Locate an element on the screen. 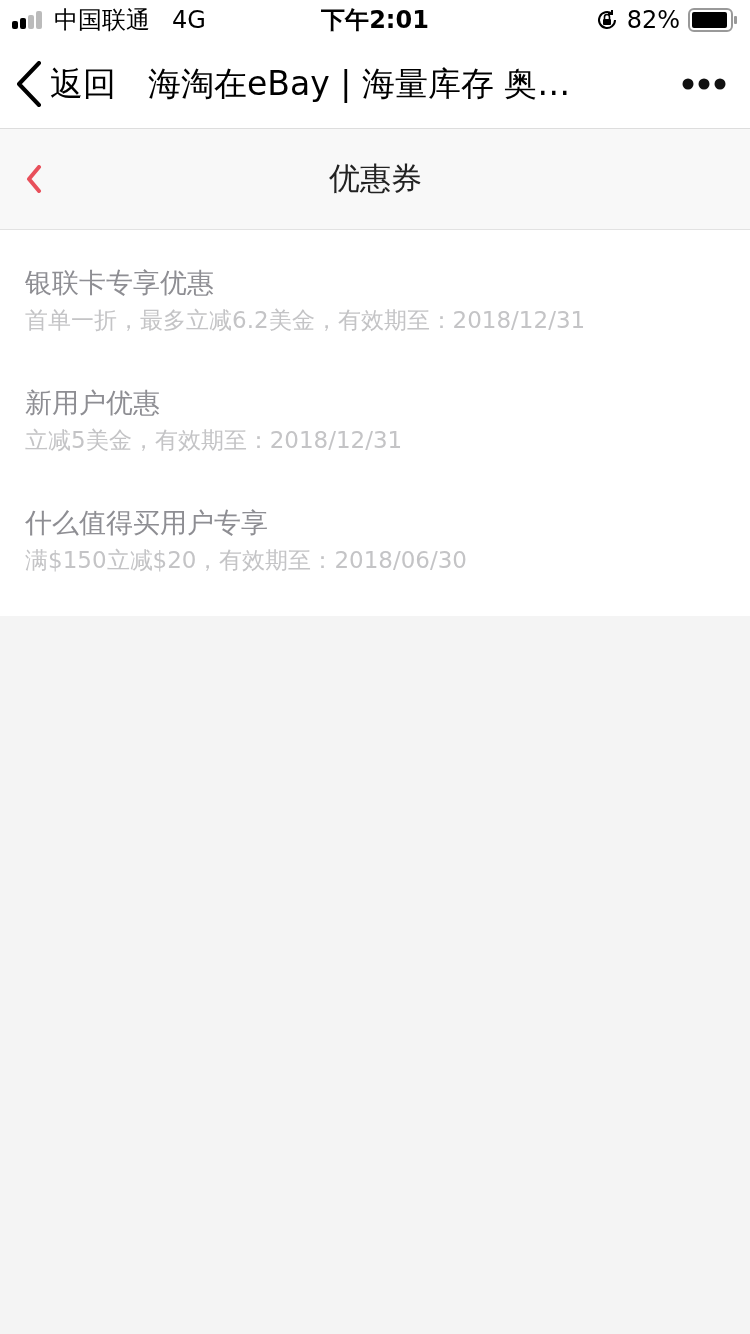  back-button: 返回 is located at coordinates (66, 84).